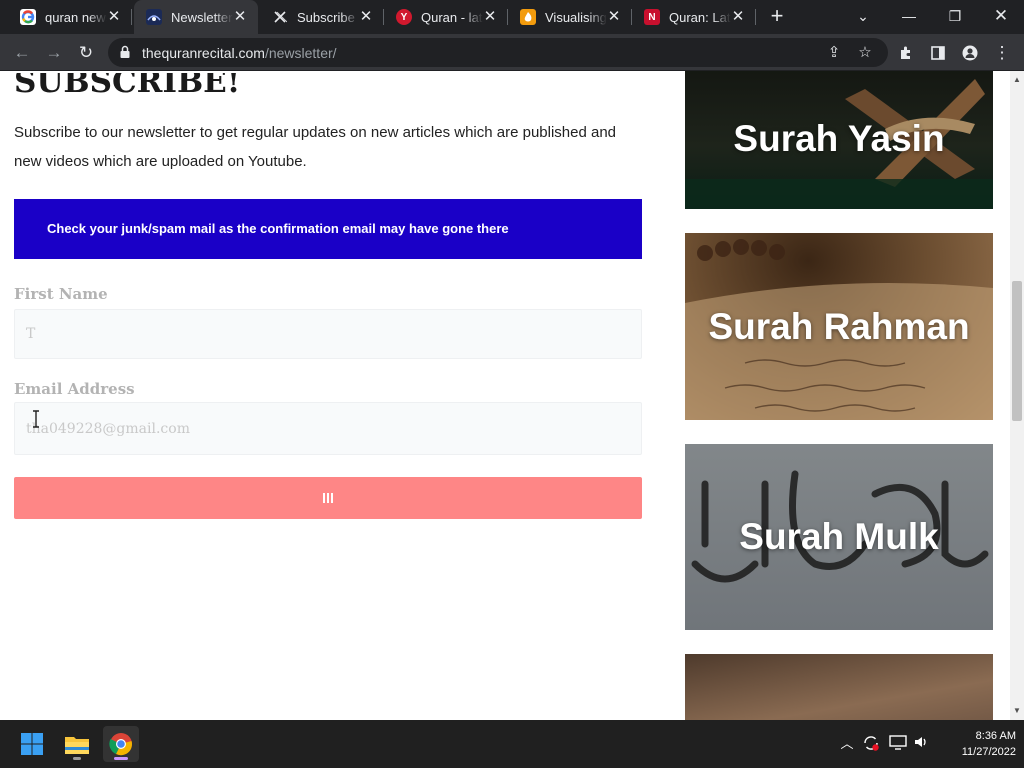  I want to click on url-text: thequranrecital.com/newsletter/, so click(239, 53).